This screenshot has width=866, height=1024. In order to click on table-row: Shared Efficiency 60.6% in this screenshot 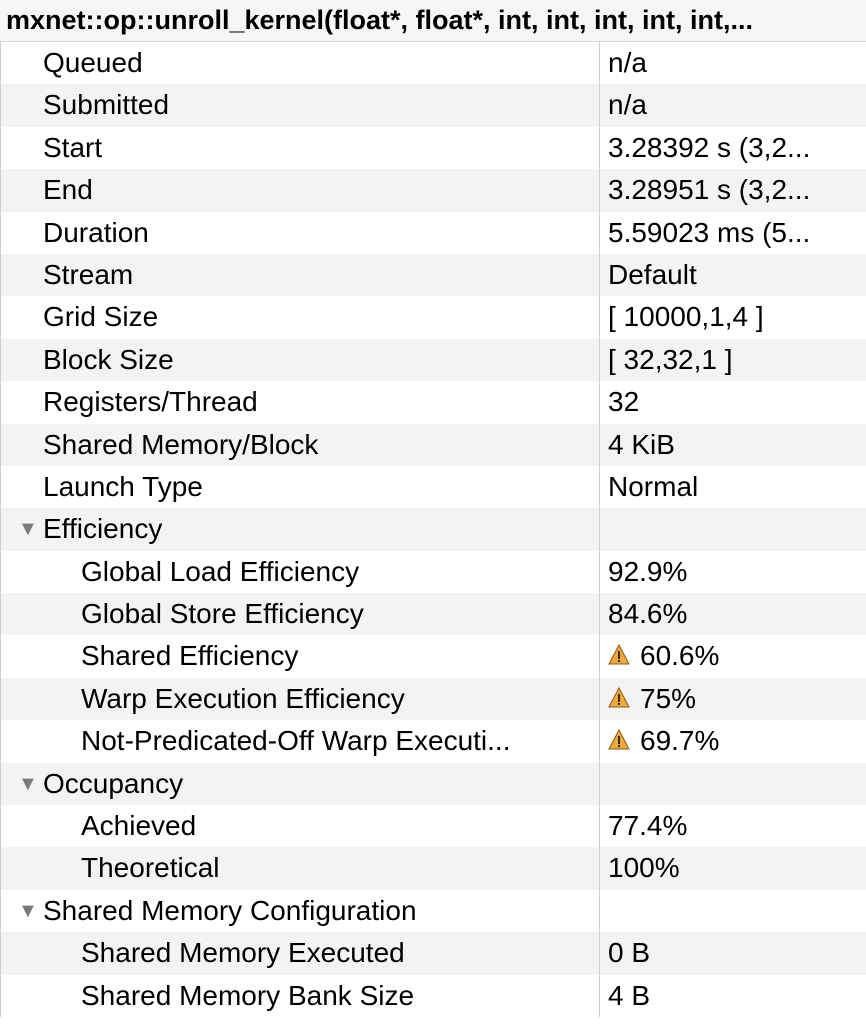, I will do `click(433, 656)`.